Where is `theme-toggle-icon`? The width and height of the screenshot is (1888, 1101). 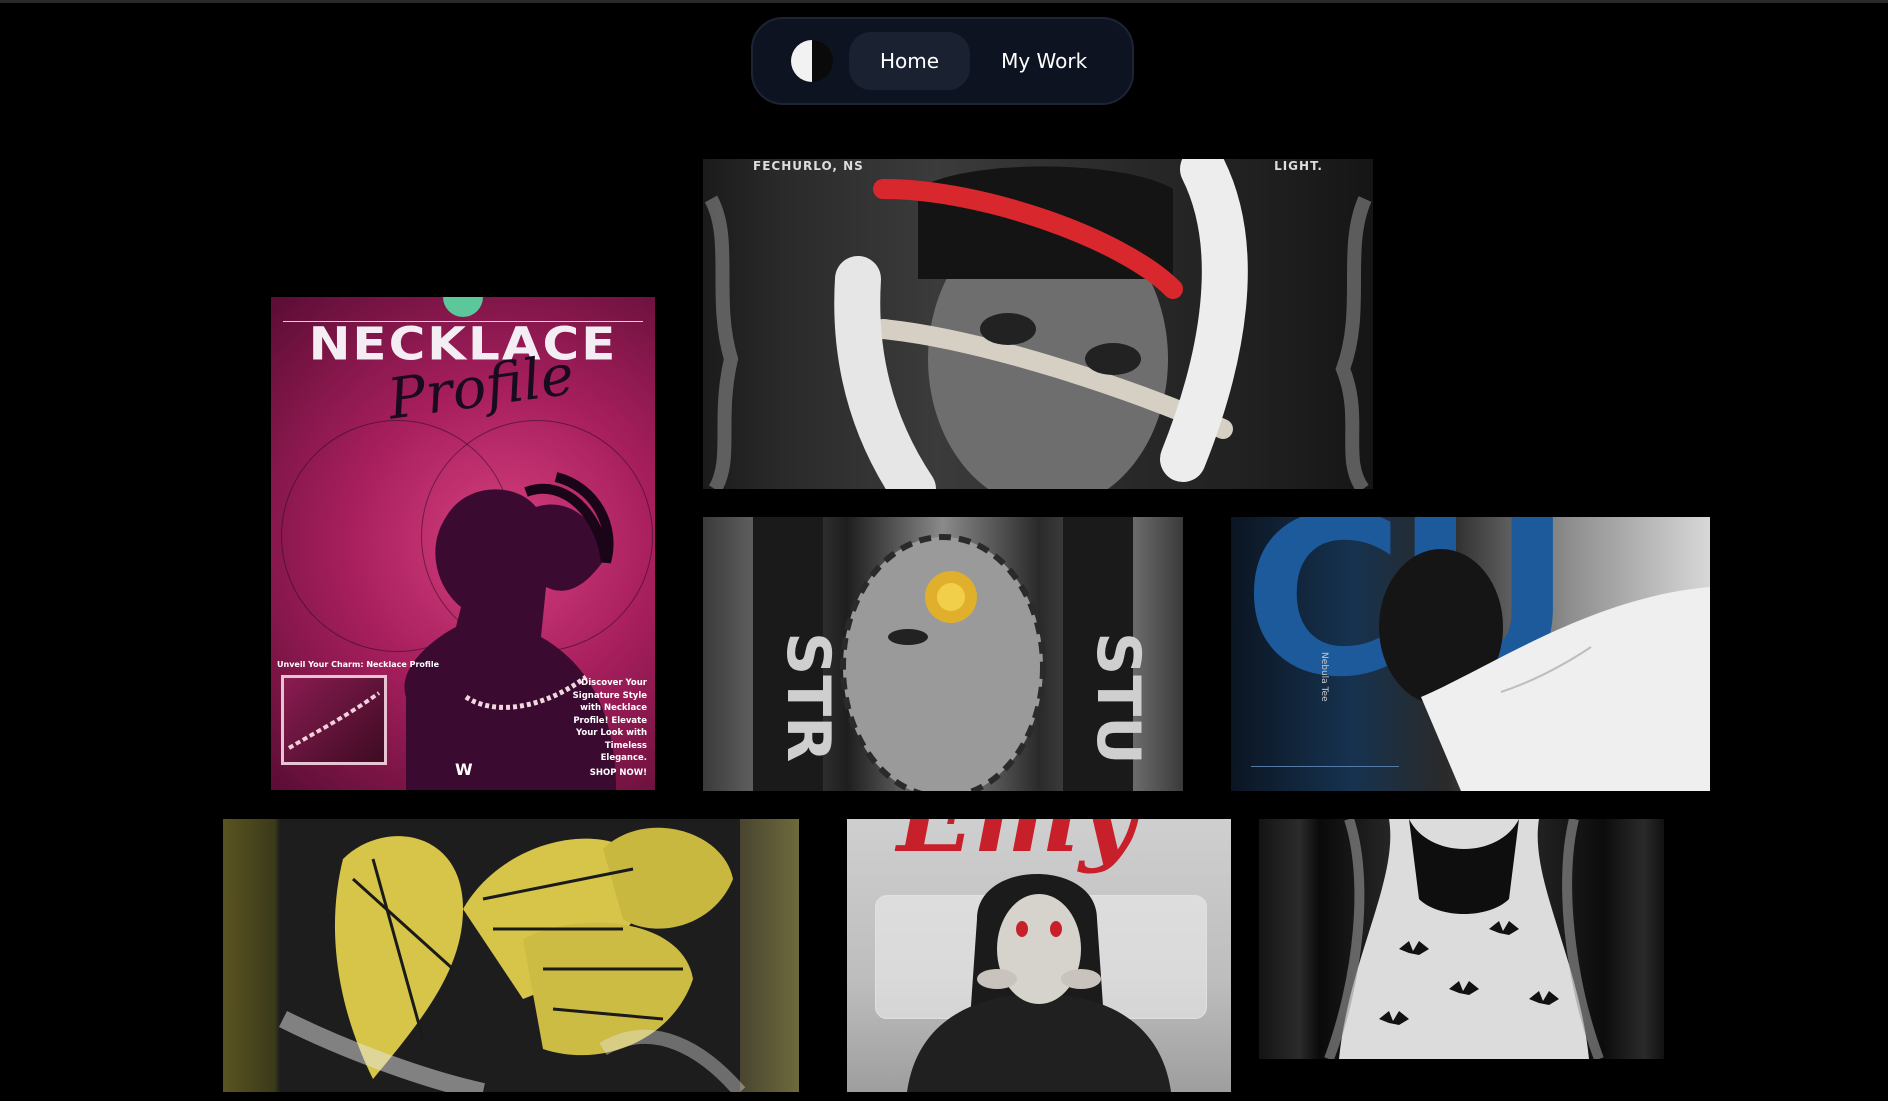 theme-toggle-icon is located at coordinates (812, 61).